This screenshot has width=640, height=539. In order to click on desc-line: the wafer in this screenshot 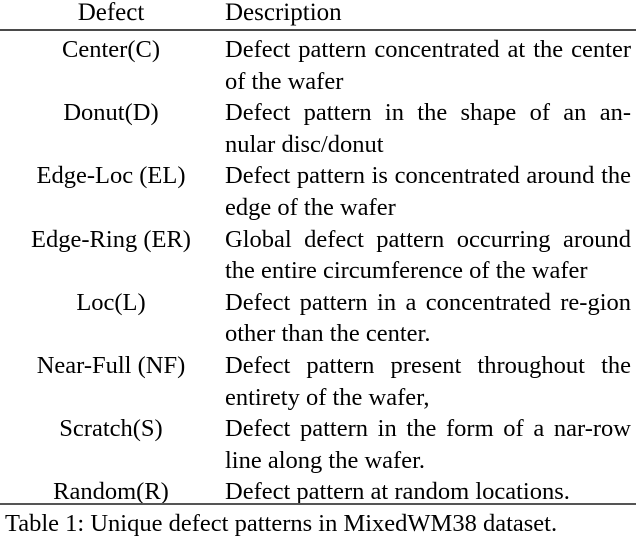, I will do `click(541, 271)`.